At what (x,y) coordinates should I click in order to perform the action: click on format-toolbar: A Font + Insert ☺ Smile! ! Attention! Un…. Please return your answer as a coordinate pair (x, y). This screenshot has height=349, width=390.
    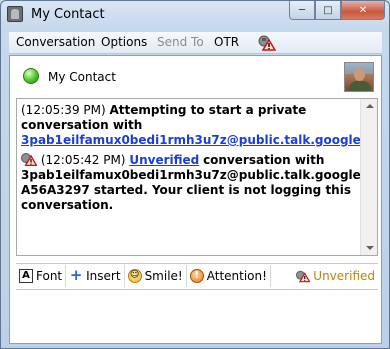
    Looking at the image, I should click on (197, 275).